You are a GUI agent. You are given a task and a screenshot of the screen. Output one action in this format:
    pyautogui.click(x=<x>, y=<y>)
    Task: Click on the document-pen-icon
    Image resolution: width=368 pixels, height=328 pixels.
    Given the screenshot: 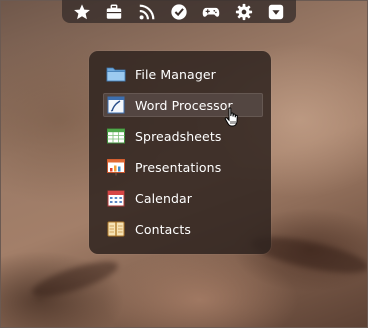 What is the action you would take?
    pyautogui.click(x=116, y=105)
    